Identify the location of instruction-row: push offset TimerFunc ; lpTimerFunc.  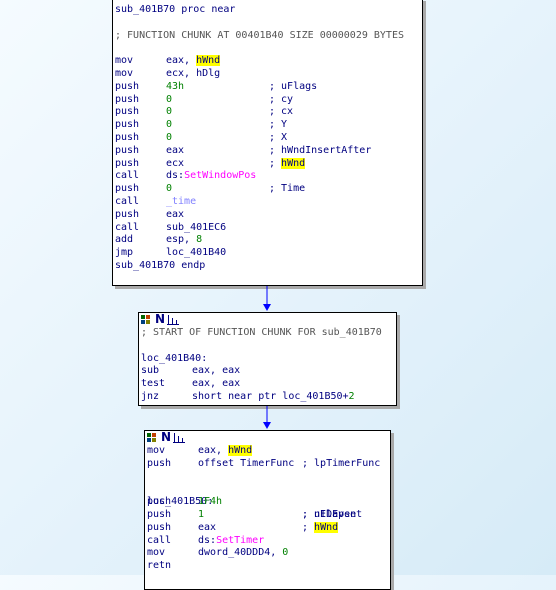
(268, 464).